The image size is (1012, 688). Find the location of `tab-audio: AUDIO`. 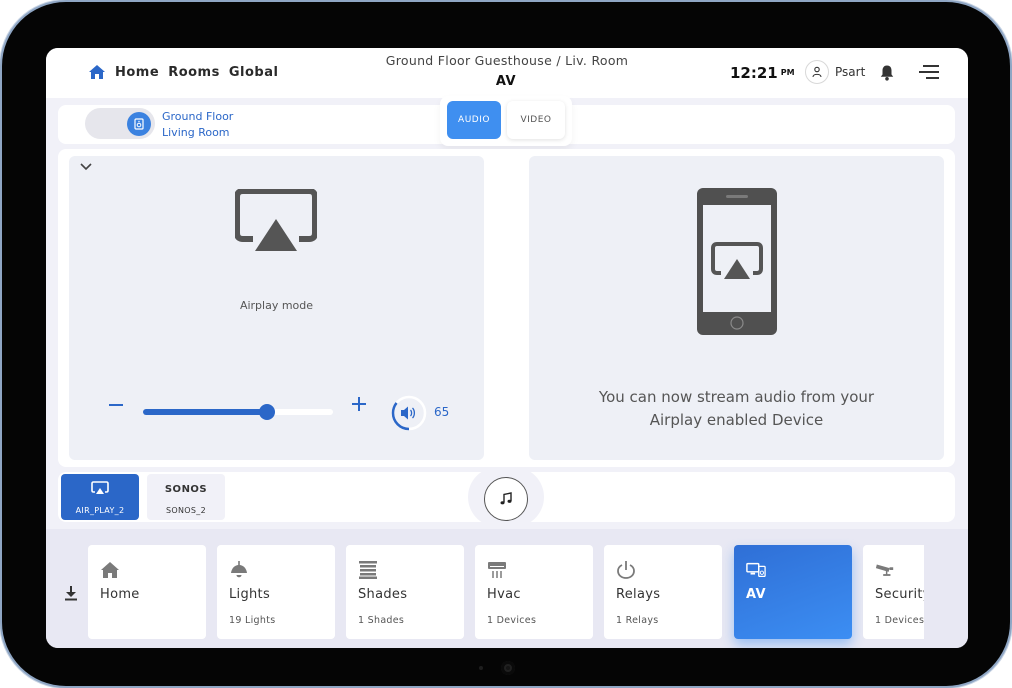

tab-audio: AUDIO is located at coordinates (474, 120).